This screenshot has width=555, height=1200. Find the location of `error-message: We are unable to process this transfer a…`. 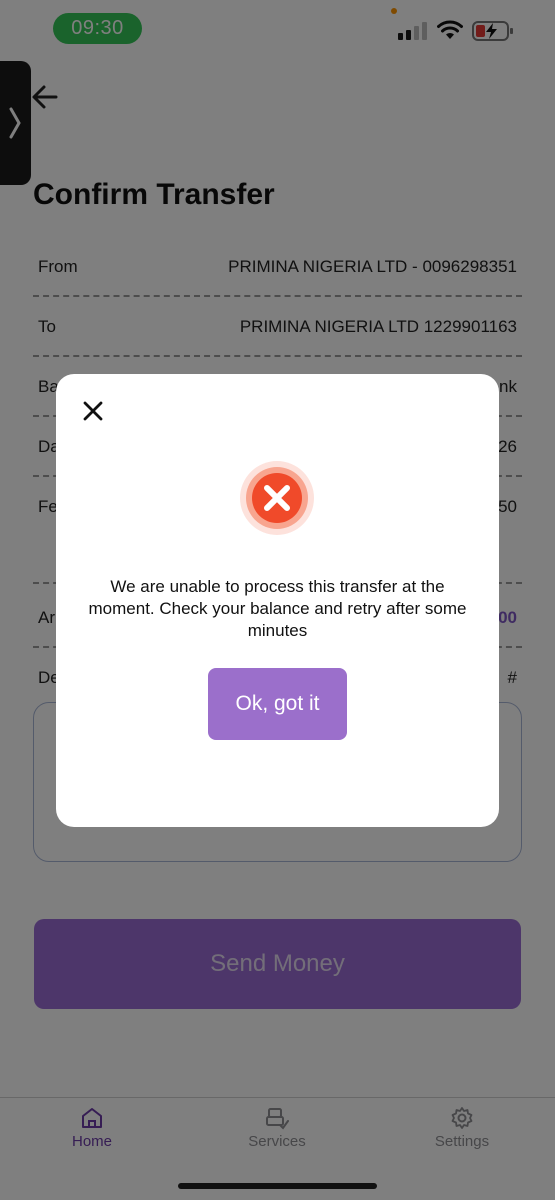

error-message: We are unable to process this transfer a… is located at coordinates (277, 608).